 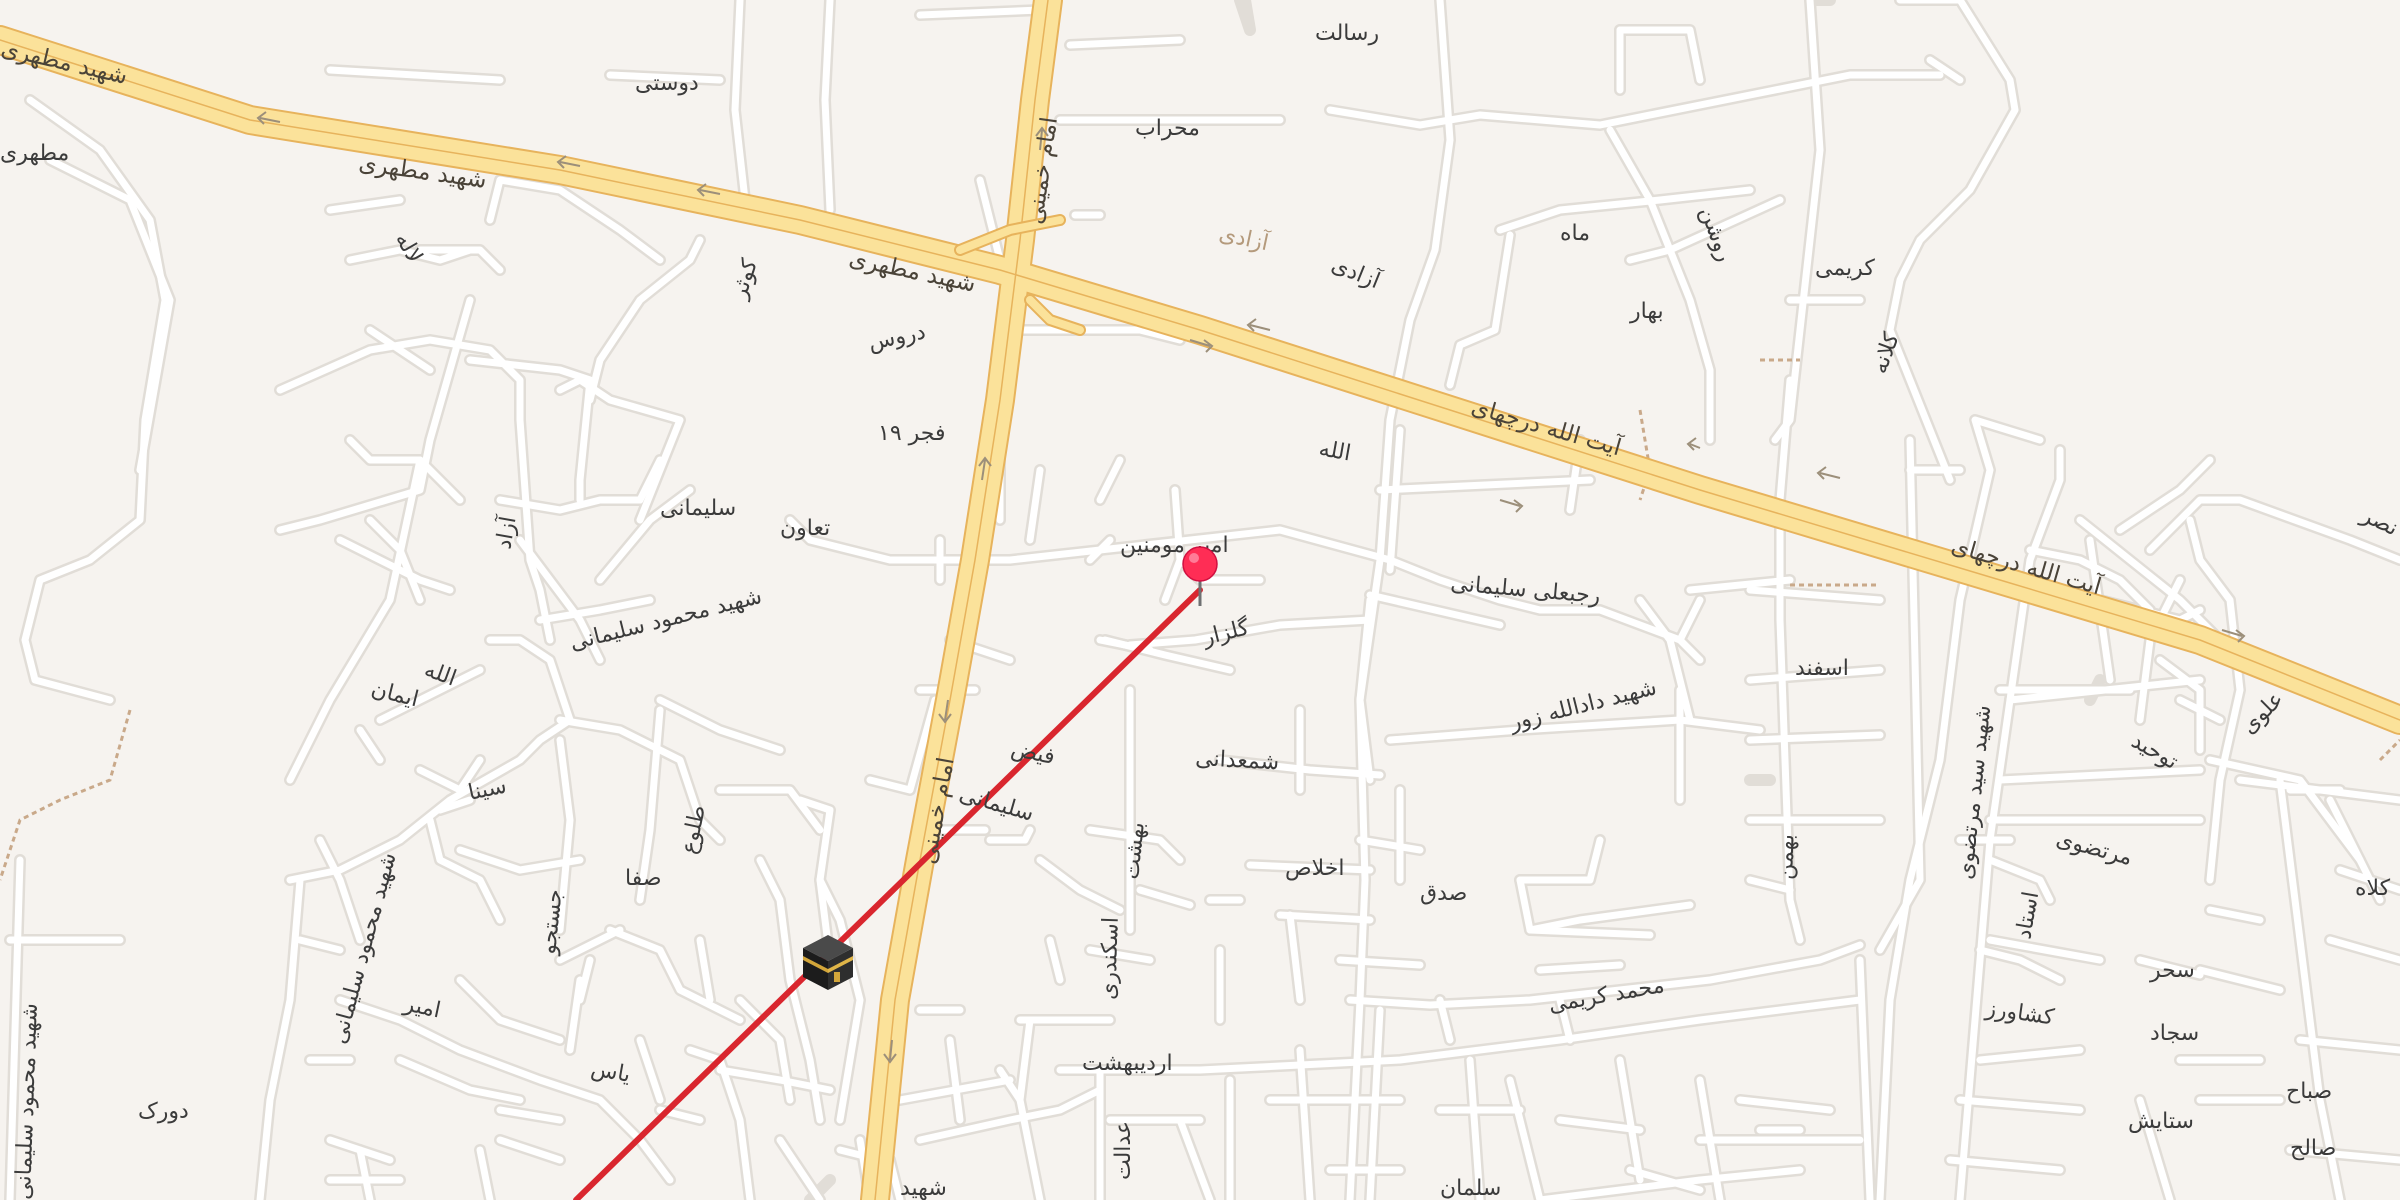 I want to click on street-label: دورک, so click(x=163, y=1111).